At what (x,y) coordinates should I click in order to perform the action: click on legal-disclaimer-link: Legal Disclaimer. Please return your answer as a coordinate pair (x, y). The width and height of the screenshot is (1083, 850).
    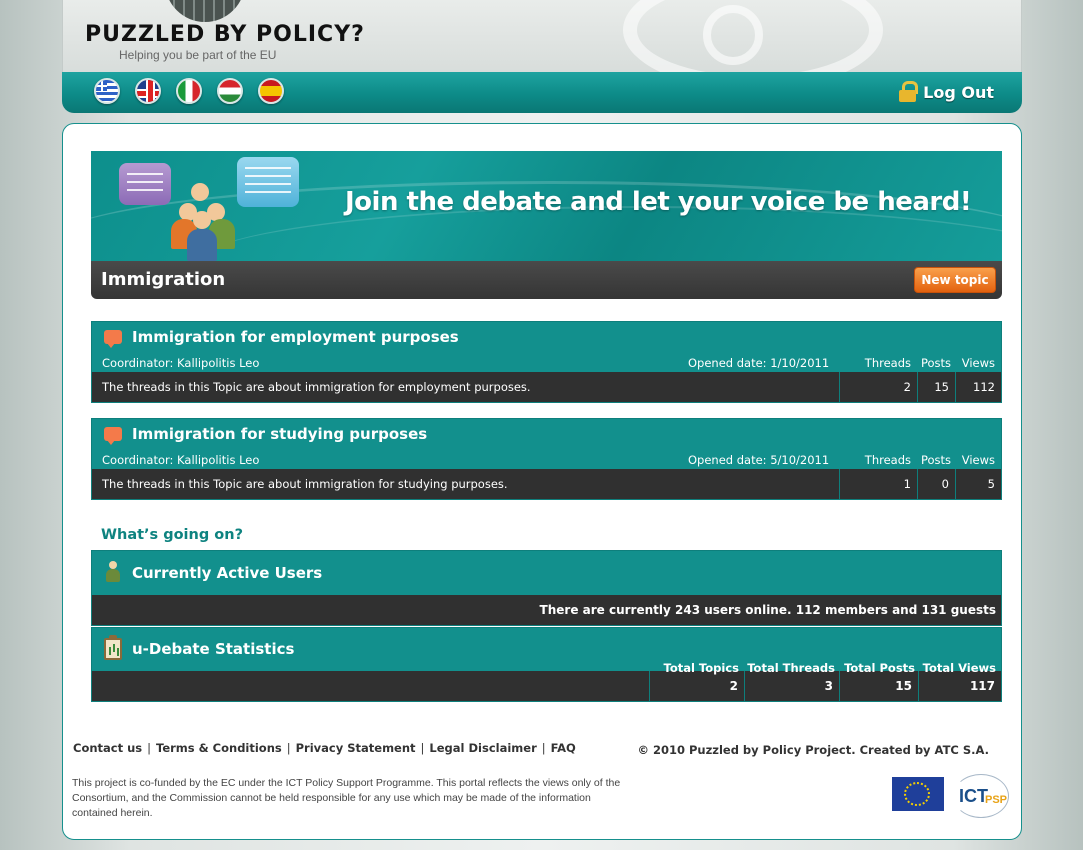
    Looking at the image, I should click on (482, 748).